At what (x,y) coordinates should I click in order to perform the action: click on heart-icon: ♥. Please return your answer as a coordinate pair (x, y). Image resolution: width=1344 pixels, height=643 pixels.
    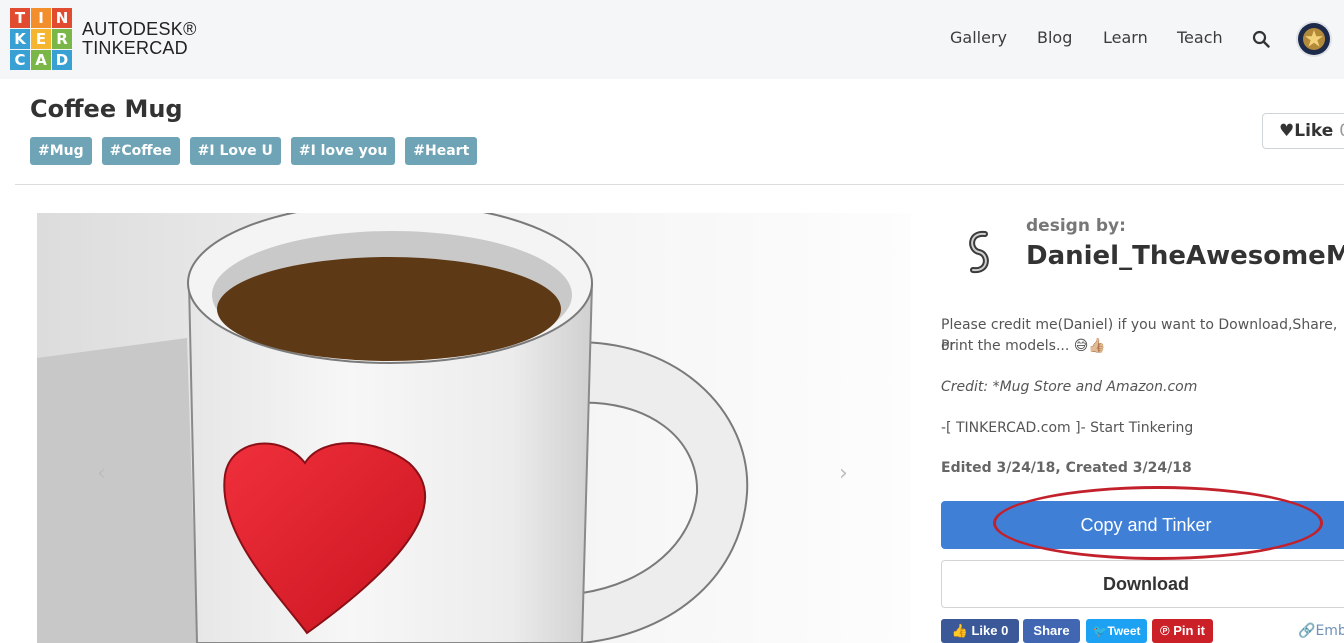
    Looking at the image, I should click on (1287, 131).